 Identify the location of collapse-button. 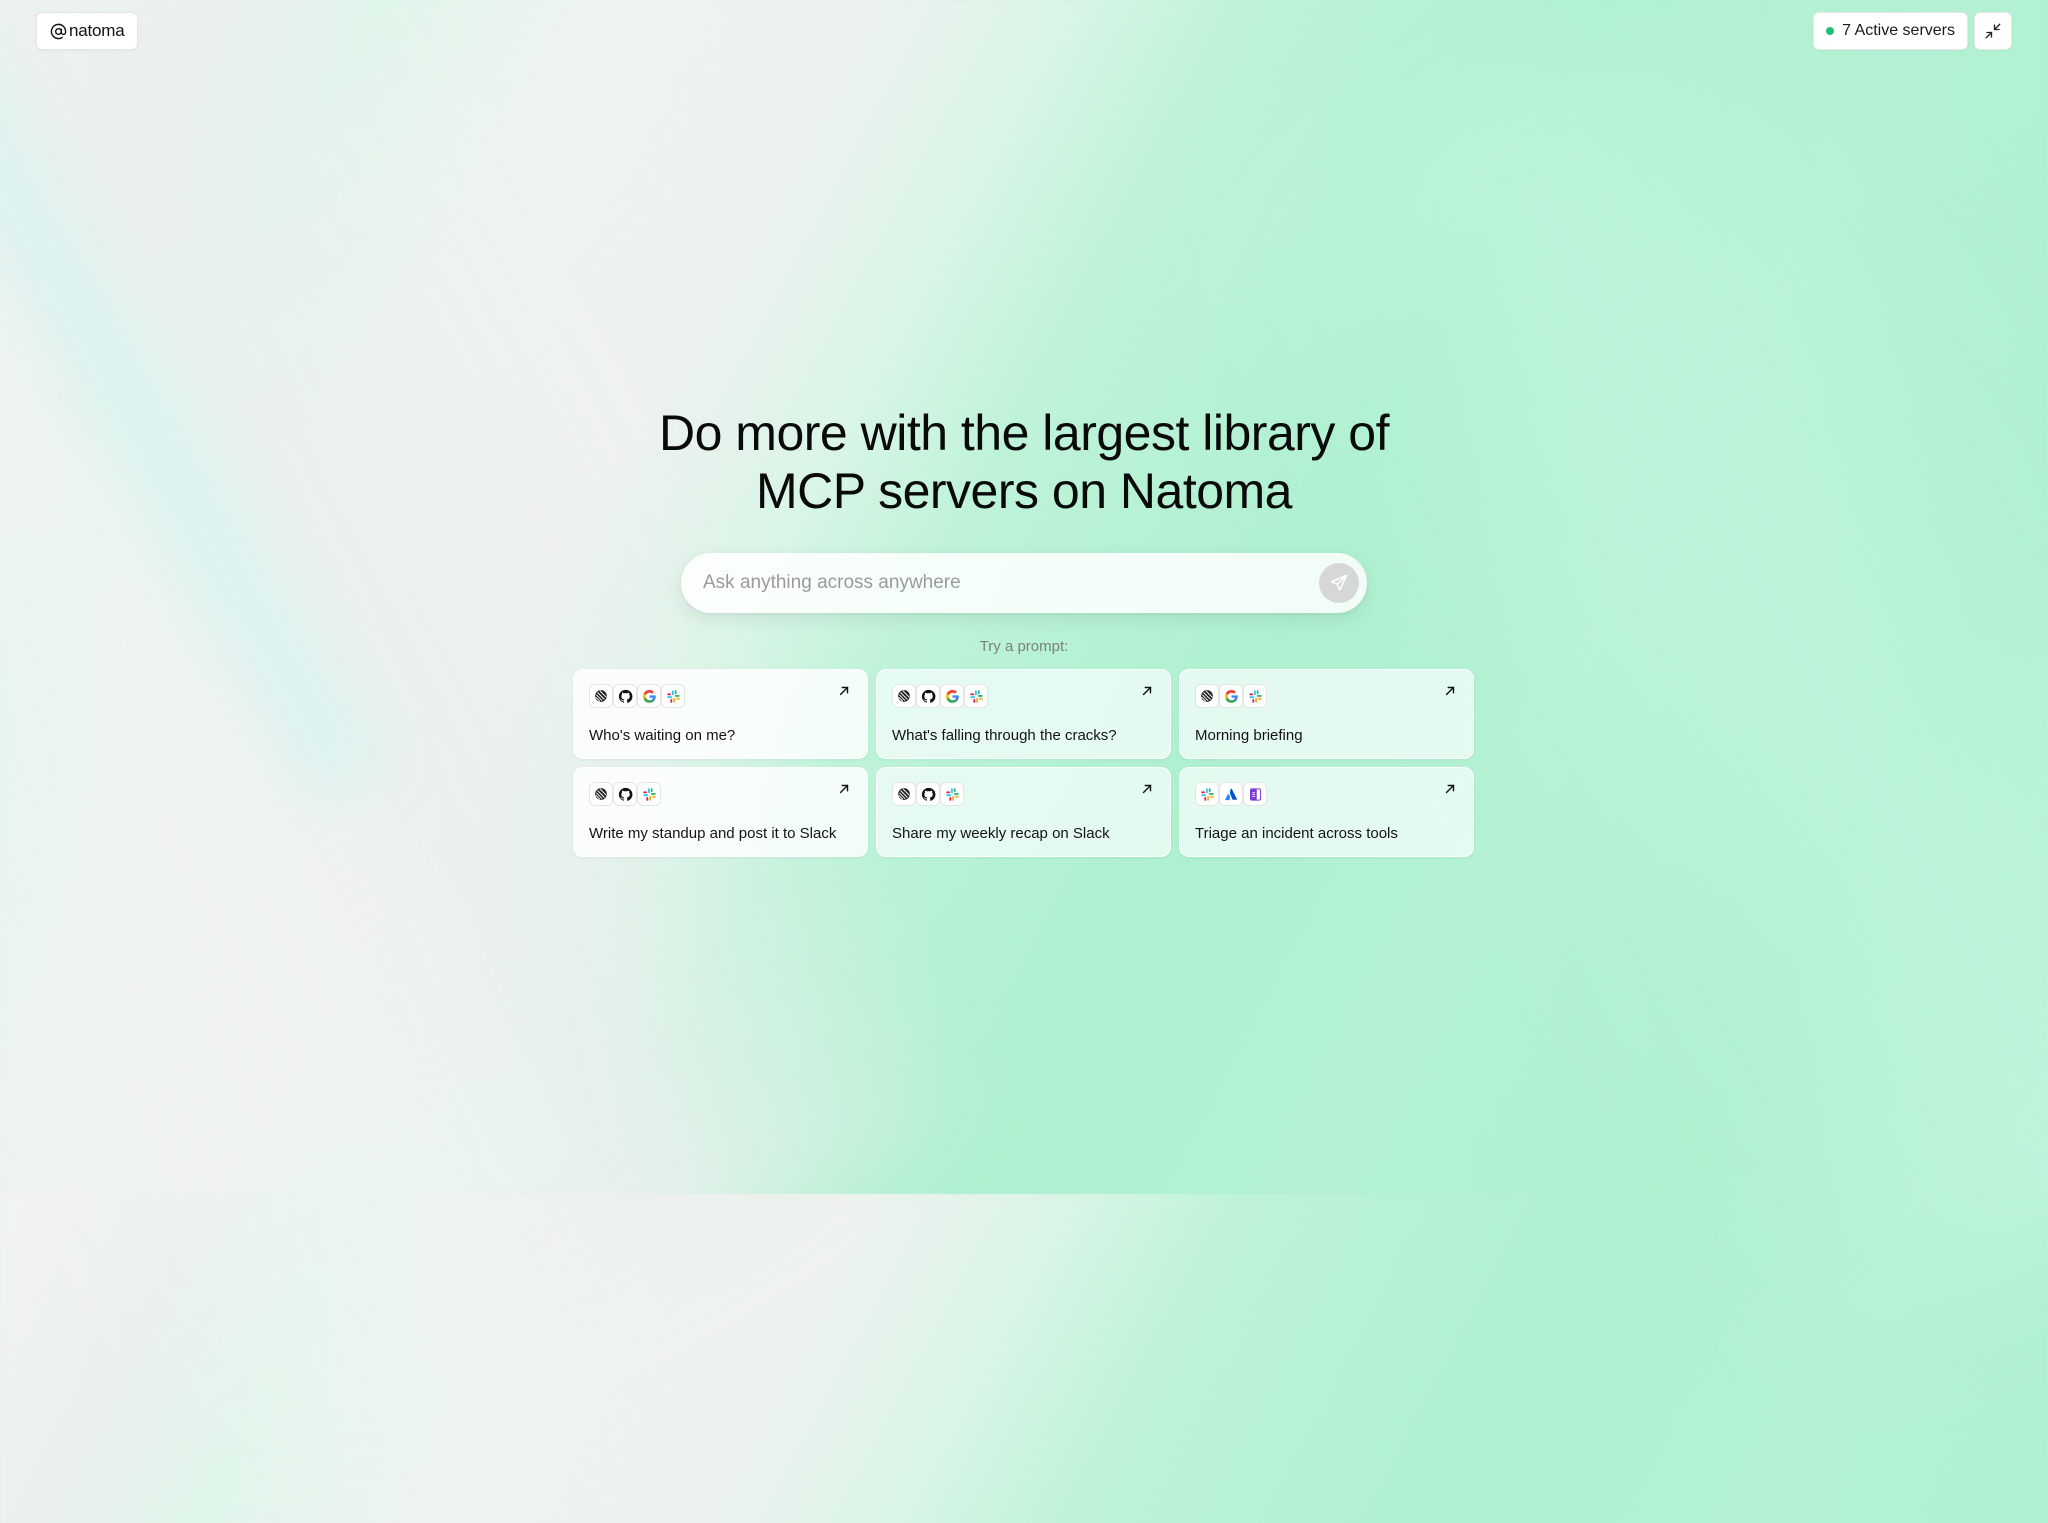
(1993, 31).